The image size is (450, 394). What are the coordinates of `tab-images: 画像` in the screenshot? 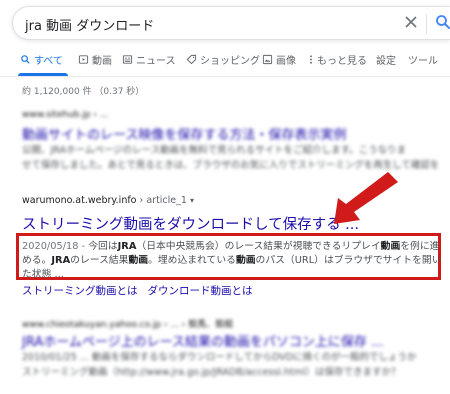 It's located at (279, 59).